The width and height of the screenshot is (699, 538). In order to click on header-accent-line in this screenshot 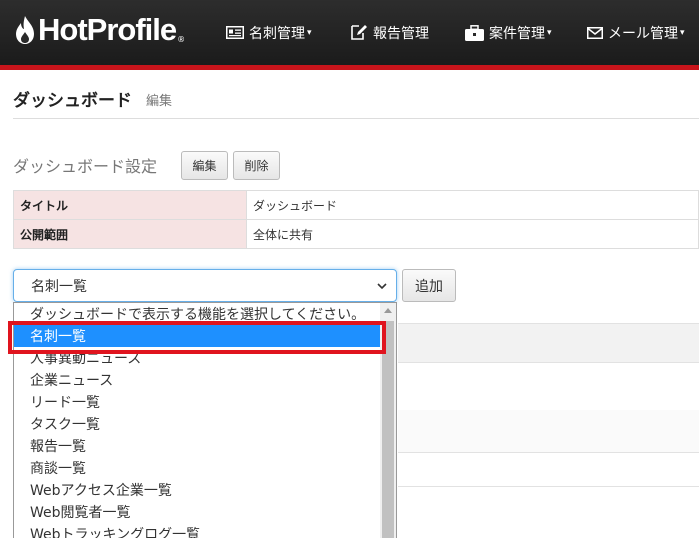, I will do `click(349, 67)`.